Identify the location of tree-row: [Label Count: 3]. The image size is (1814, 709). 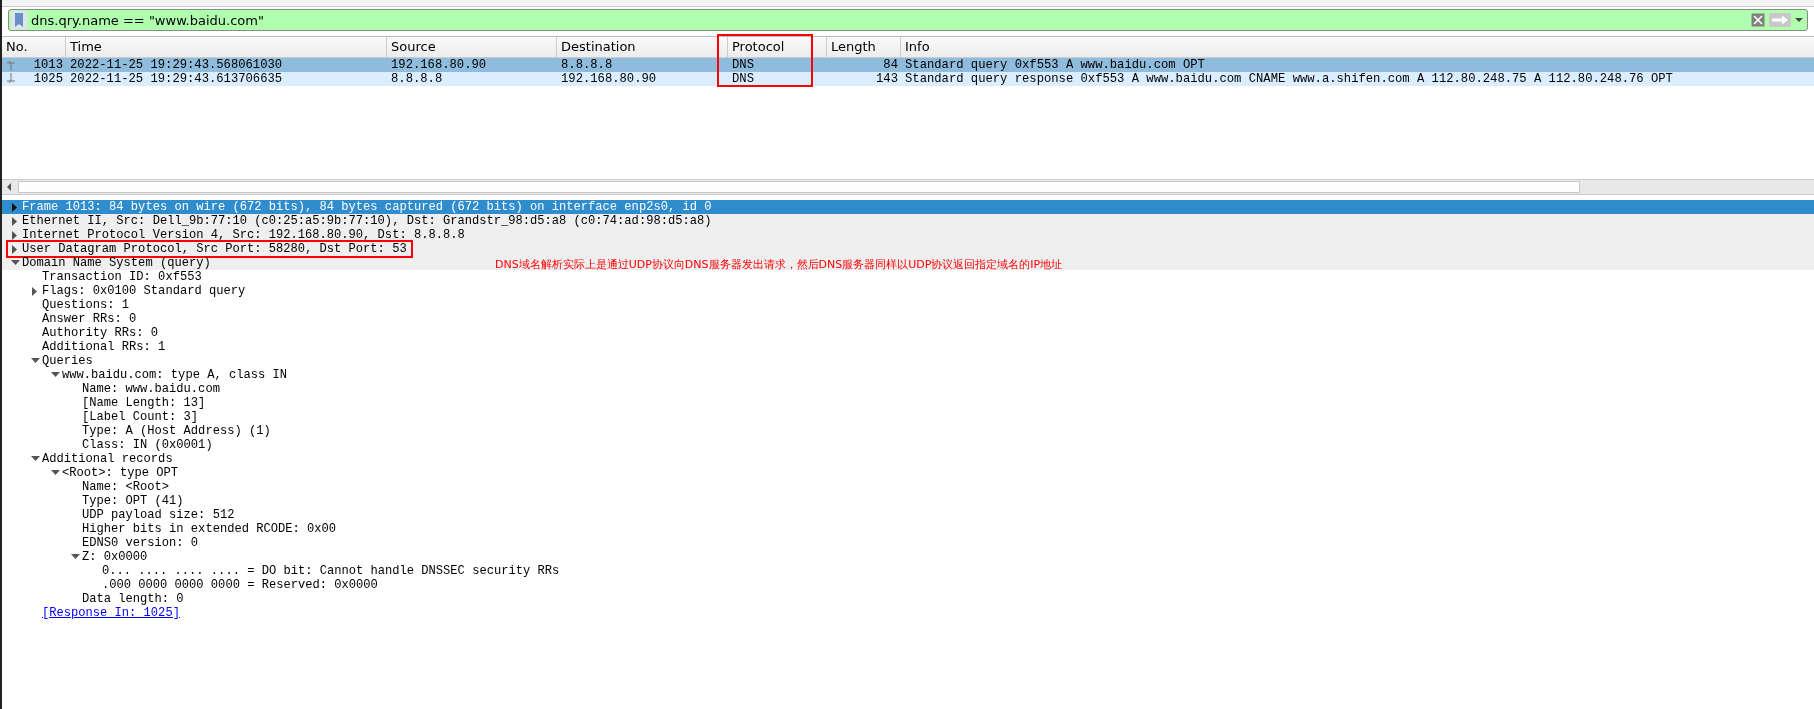
(908, 417).